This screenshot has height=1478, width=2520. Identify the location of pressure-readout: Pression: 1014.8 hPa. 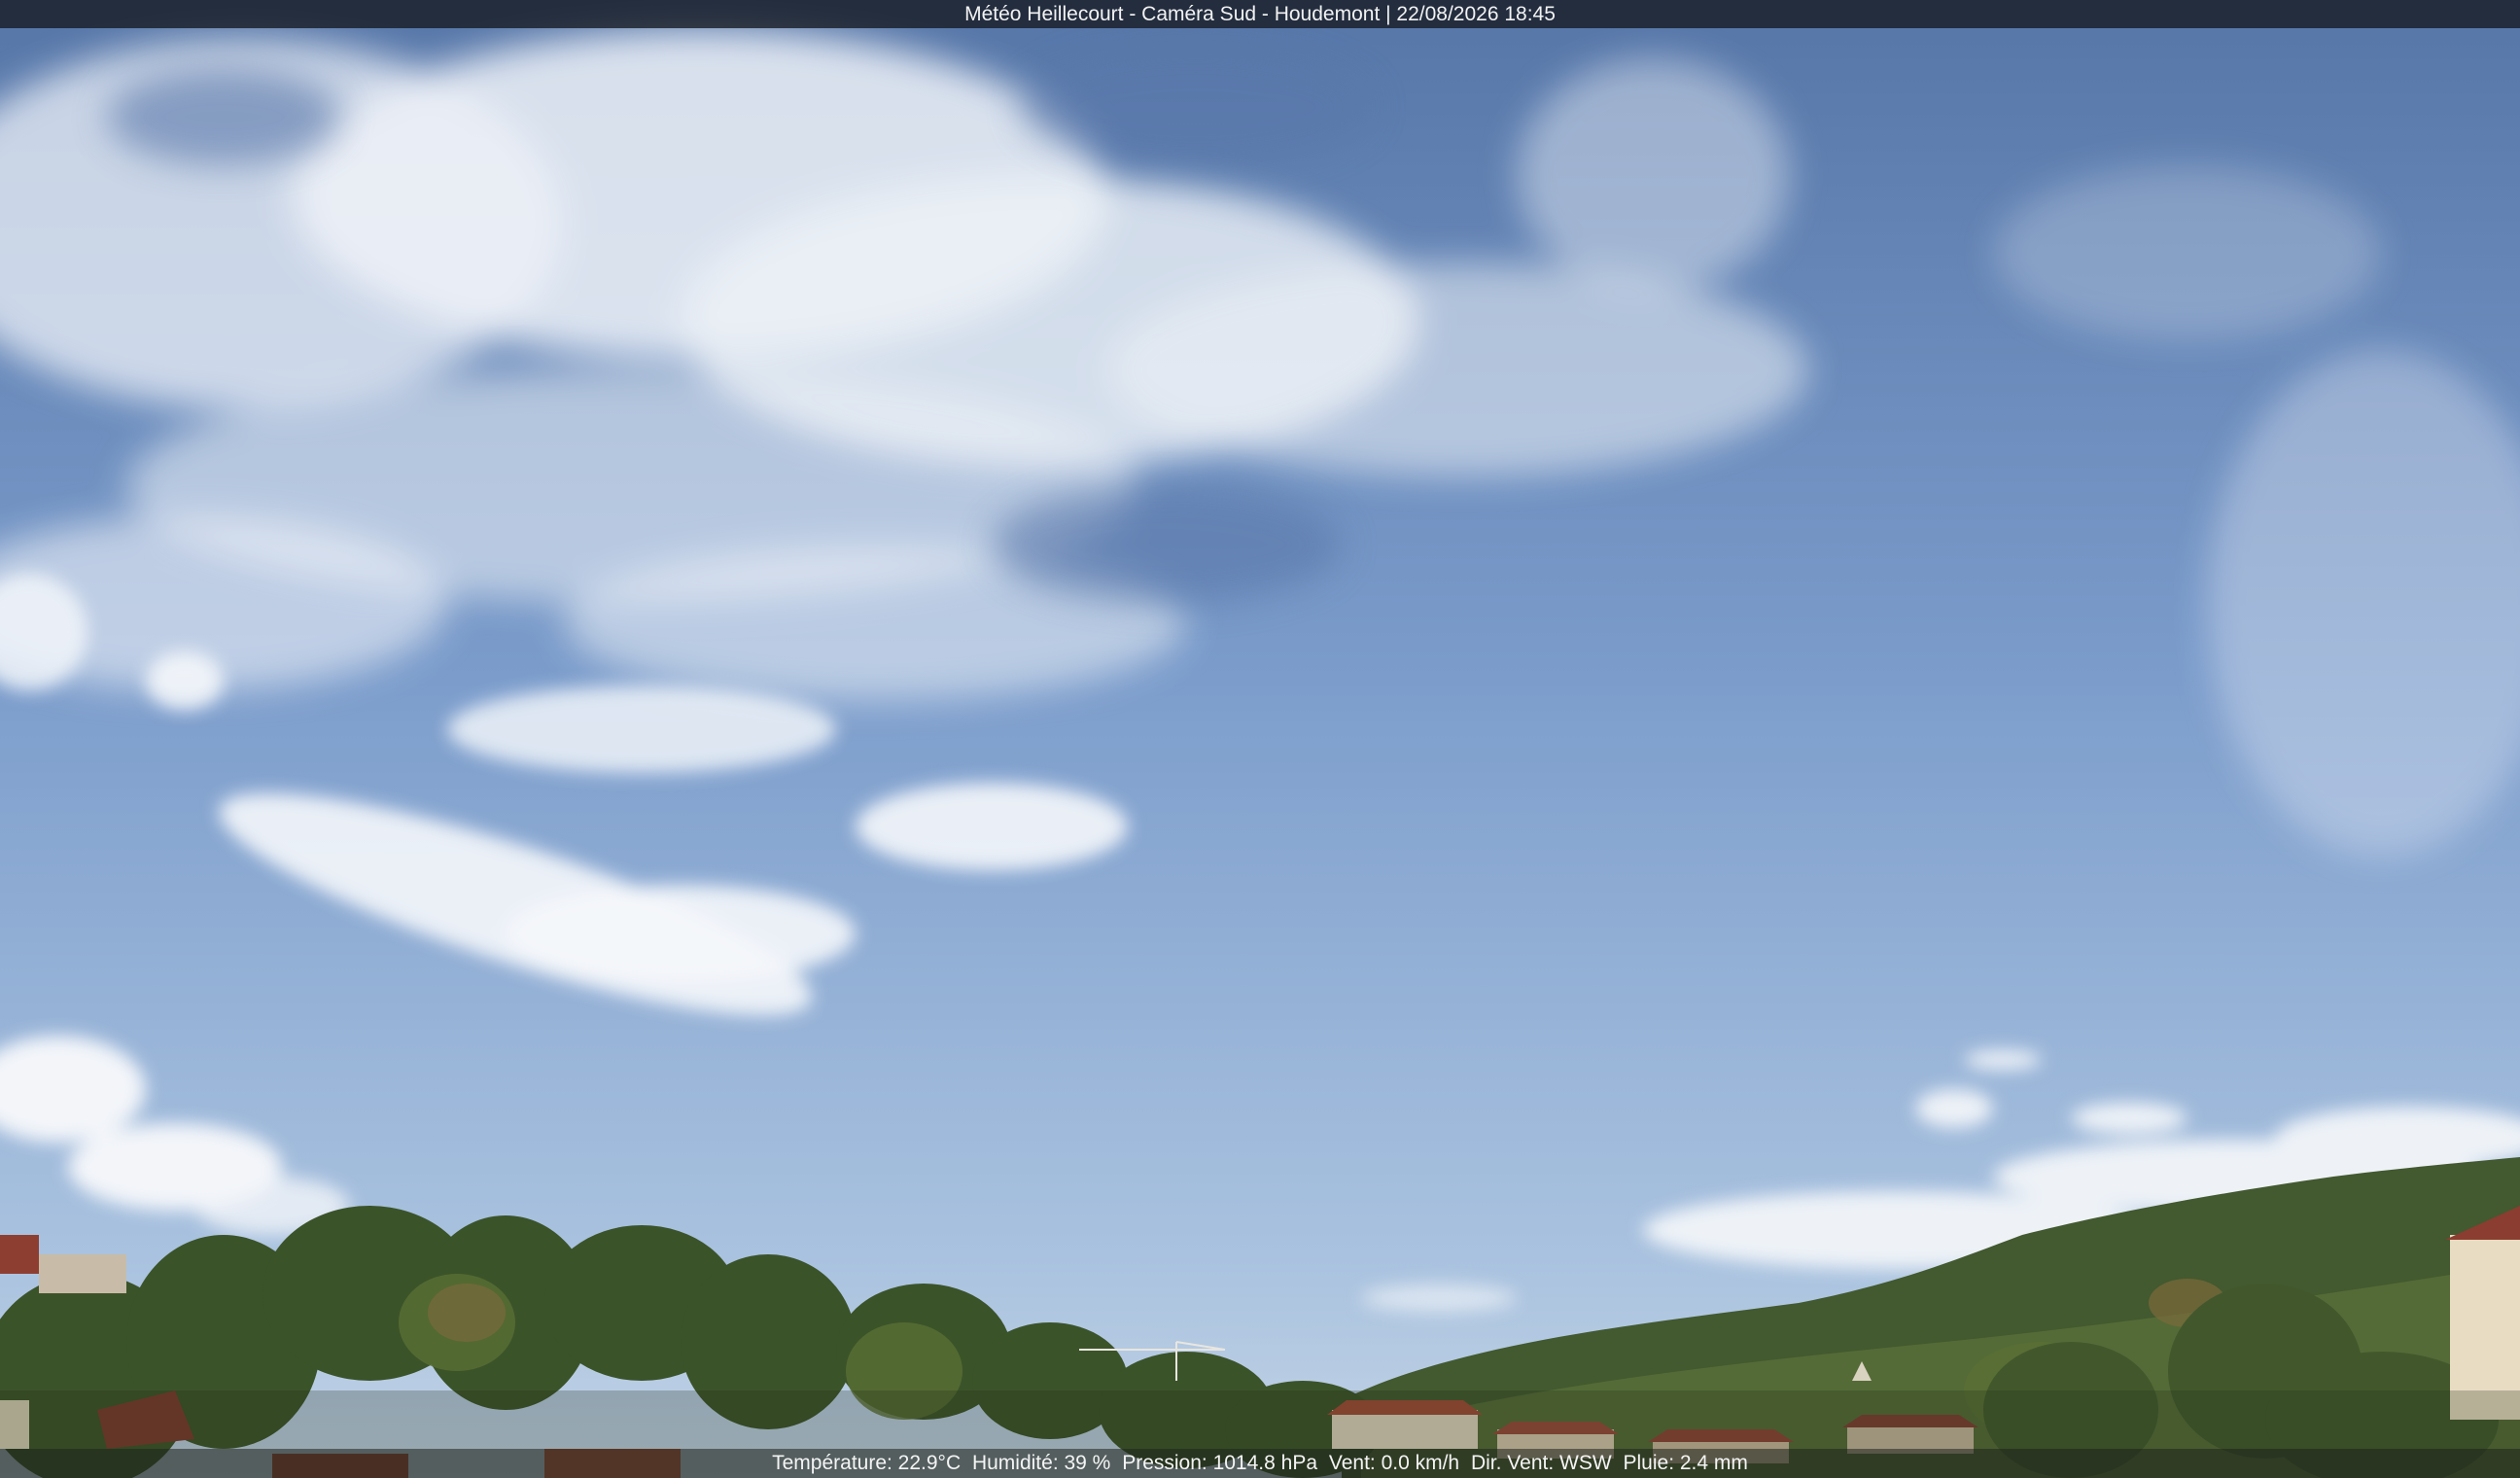
(1220, 1463).